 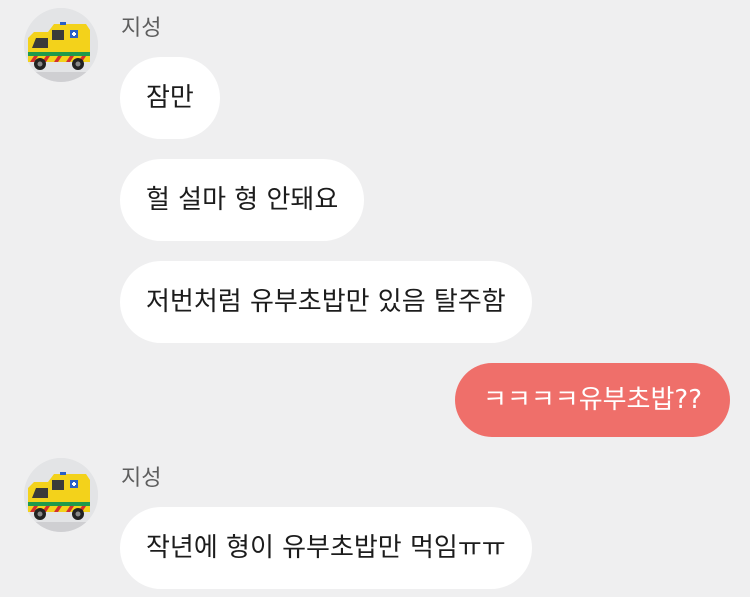 I want to click on message-bubble: 저번처럼 유부초밥만 있음 탈주함, so click(x=326, y=302).